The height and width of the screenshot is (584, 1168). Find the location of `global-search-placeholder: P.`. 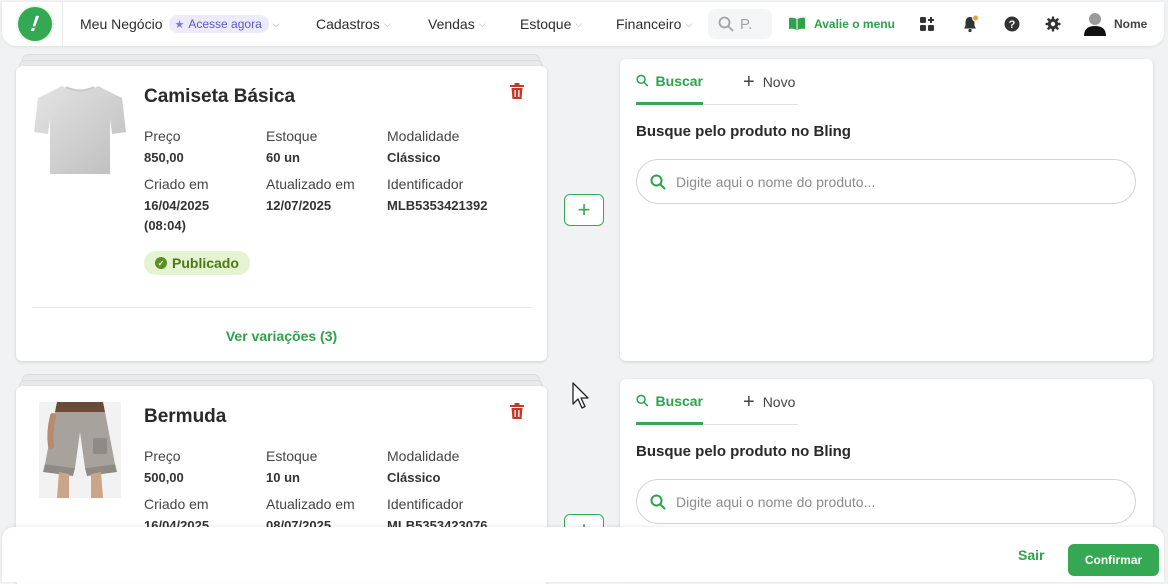

global-search-placeholder: P. is located at coordinates (746, 24).